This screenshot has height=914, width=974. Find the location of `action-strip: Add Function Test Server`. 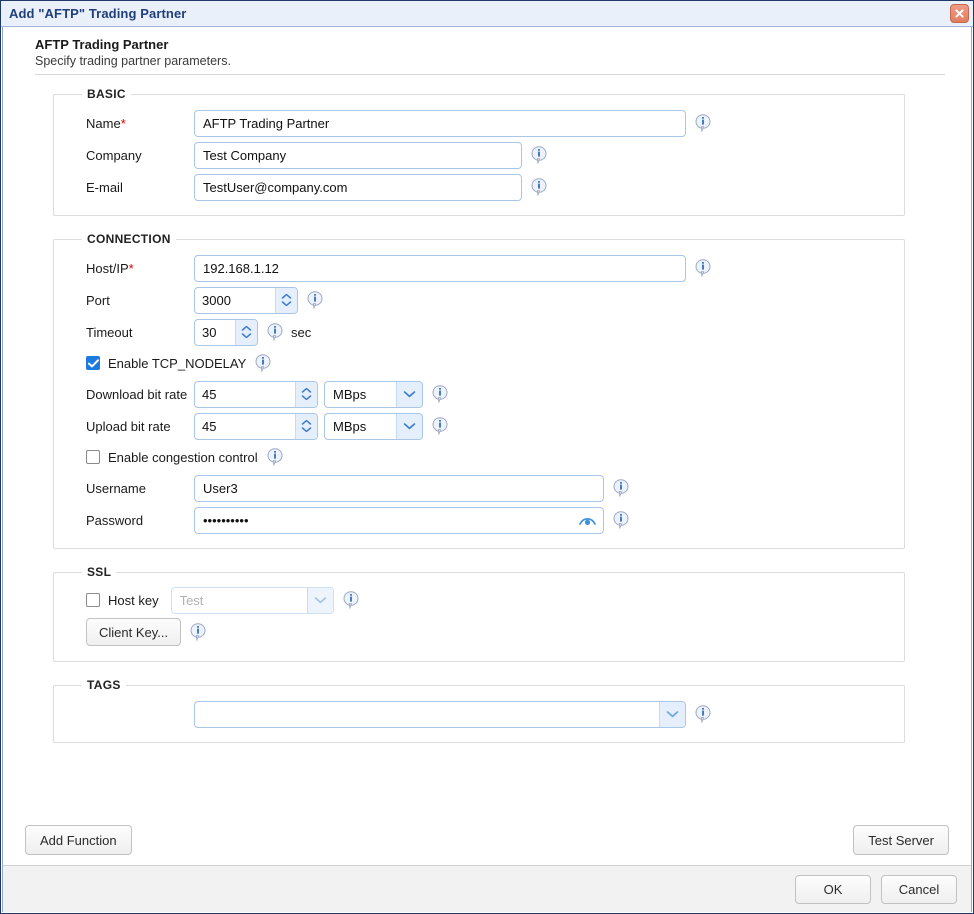

action-strip: Add Function Test Server is located at coordinates (487, 843).